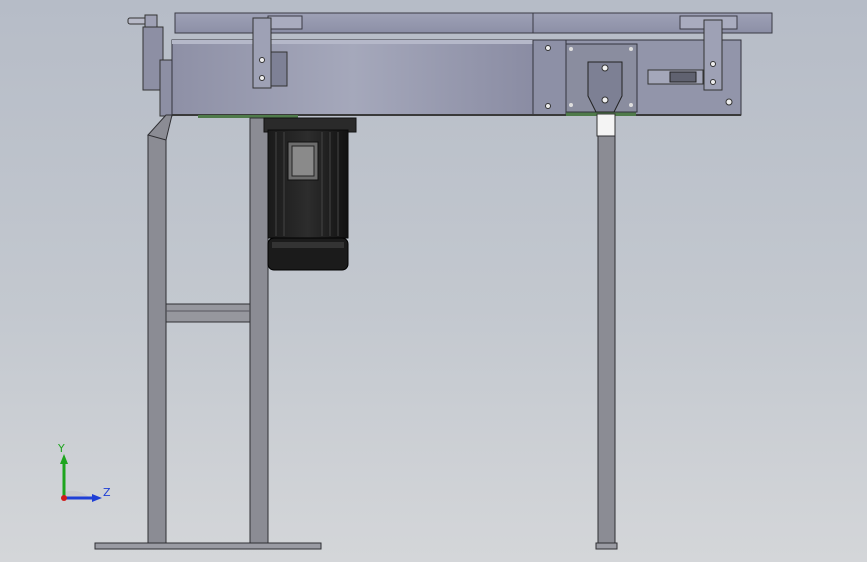 The image size is (867, 562). What do you see at coordinates (61, 448) in the screenshot?
I see `triad-y-label: Y` at bounding box center [61, 448].